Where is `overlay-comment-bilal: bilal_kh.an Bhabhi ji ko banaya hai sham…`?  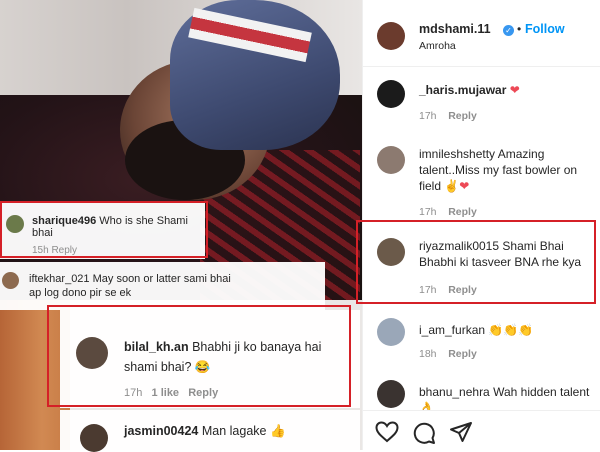
overlay-comment-bilal: bilal_kh.an Bhabhi ji ko banaya hai sham… is located at coordinates (210, 359).